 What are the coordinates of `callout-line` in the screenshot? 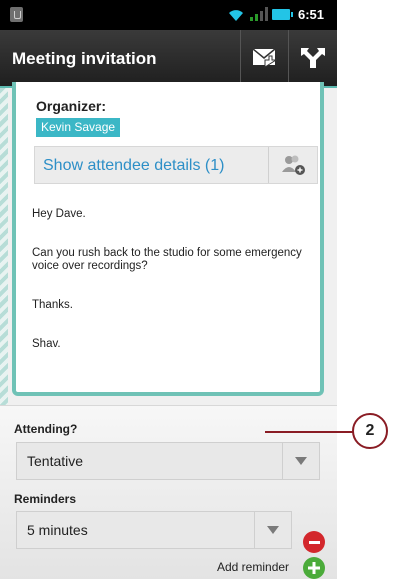 It's located at (310, 432).